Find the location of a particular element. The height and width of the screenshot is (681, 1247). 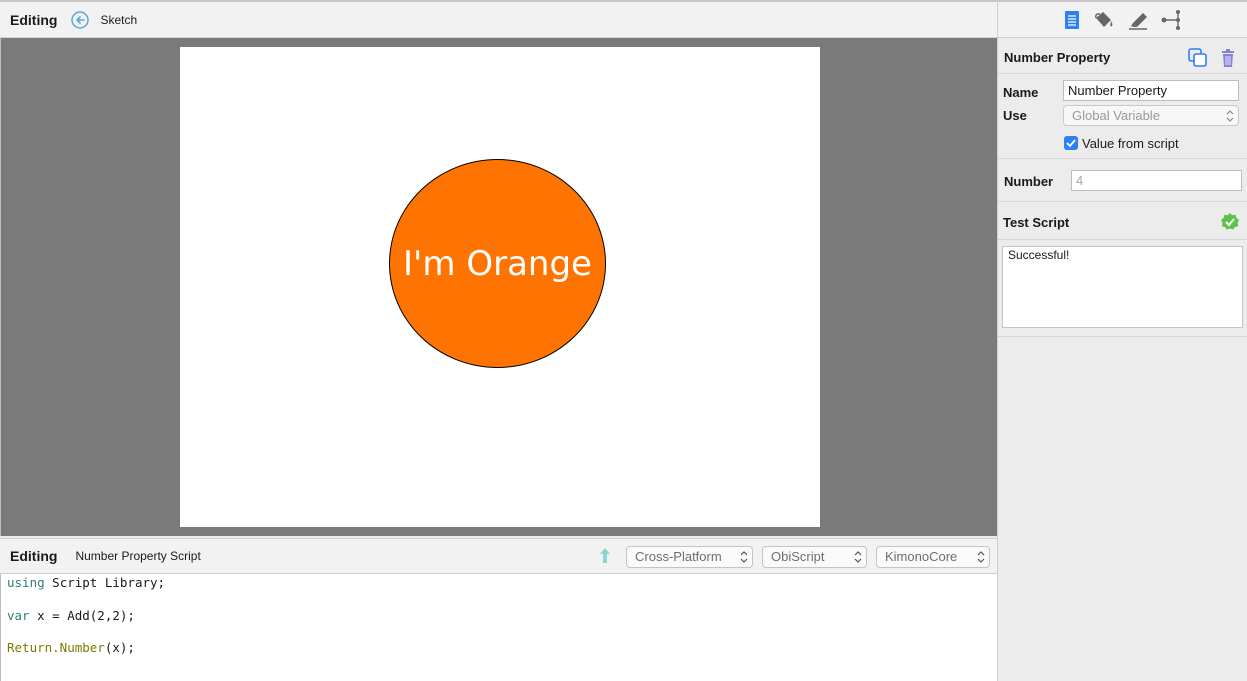

platform-select: Cross-Platform is located at coordinates (689, 557).